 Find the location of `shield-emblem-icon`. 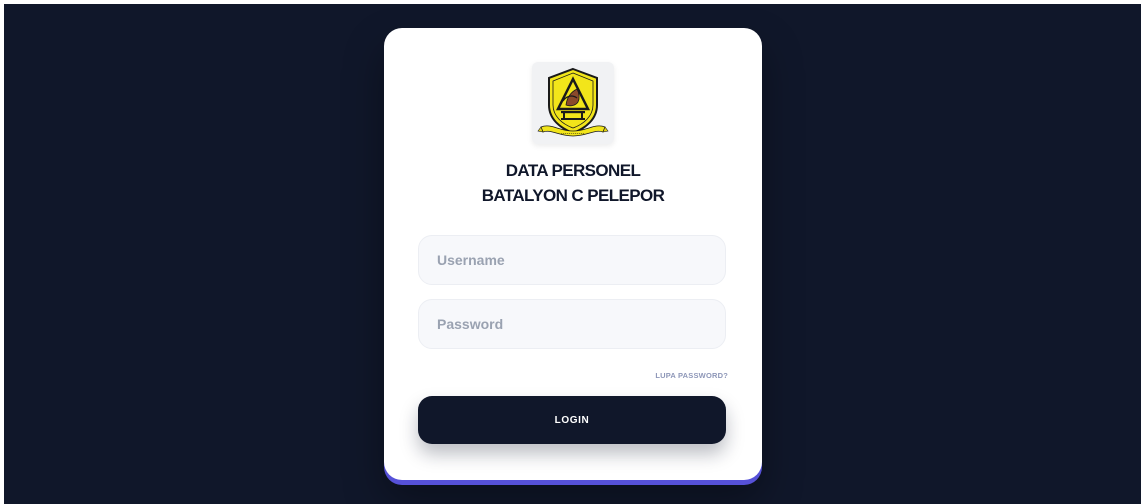

shield-emblem-icon is located at coordinates (573, 102).